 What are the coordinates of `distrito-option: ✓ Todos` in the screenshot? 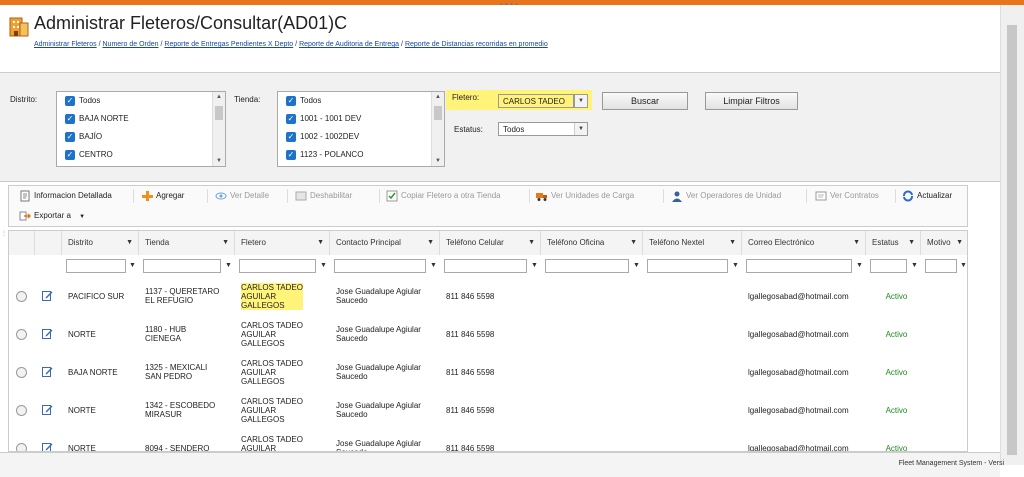 It's located at (141, 101).